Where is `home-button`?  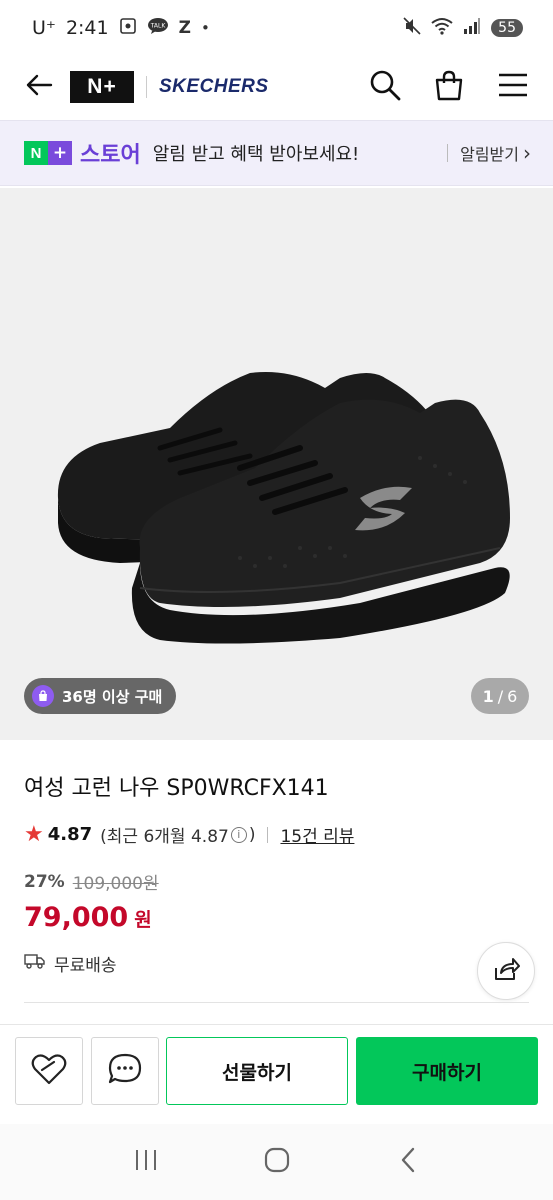 home-button is located at coordinates (277, 1162).